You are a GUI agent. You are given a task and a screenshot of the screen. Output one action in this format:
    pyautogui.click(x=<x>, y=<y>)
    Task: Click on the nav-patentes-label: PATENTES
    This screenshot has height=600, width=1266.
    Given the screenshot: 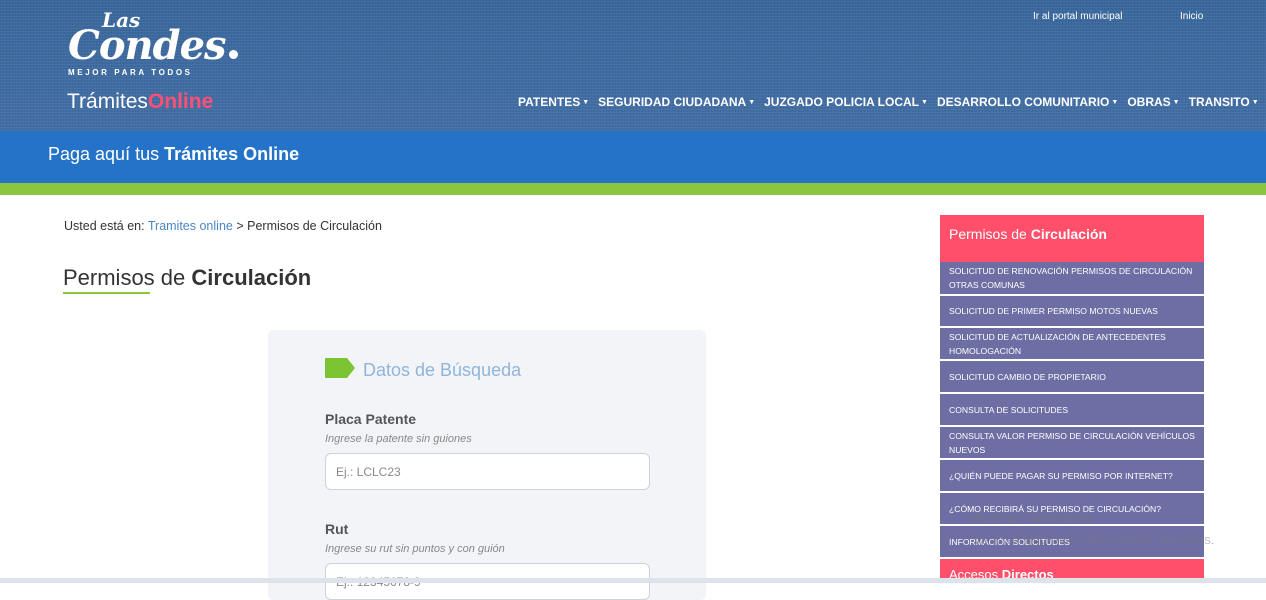 What is the action you would take?
    pyautogui.click(x=549, y=102)
    